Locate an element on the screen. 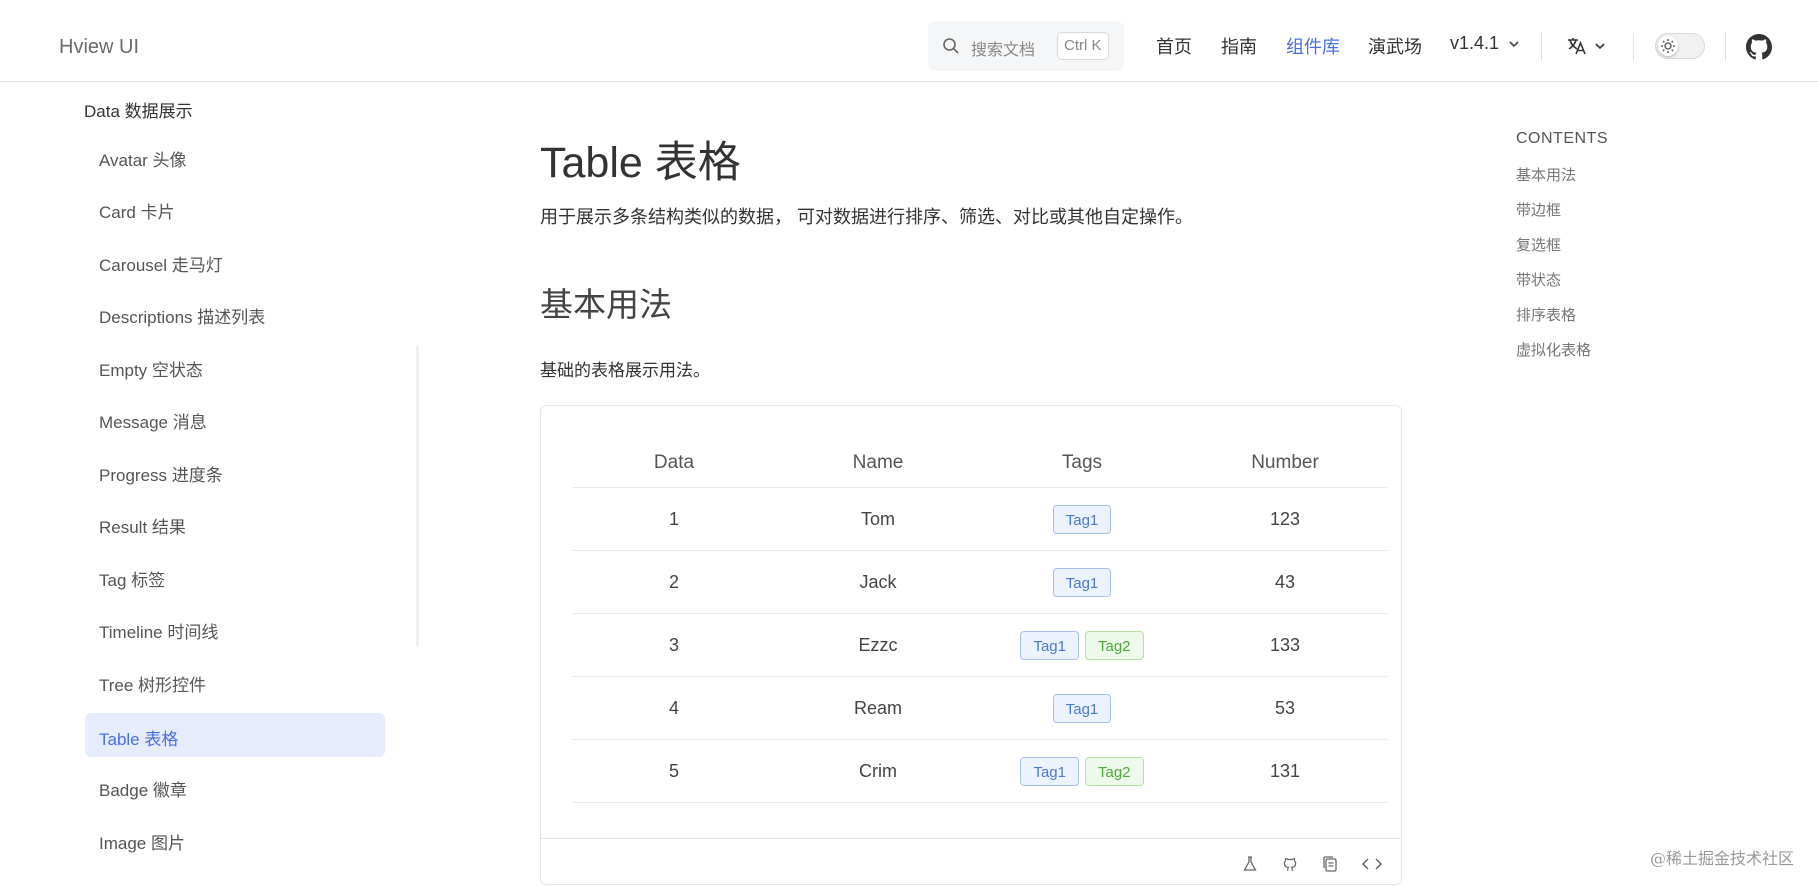 The width and height of the screenshot is (1818, 887). cell-number: 131 is located at coordinates (1285, 770).